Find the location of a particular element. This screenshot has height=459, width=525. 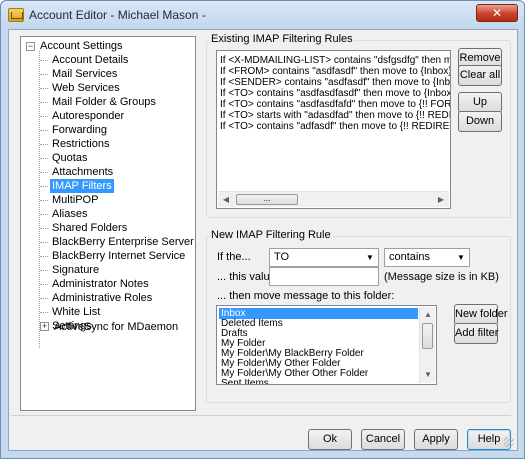

tree-item-account-details: Account Details is located at coordinates (90, 60).